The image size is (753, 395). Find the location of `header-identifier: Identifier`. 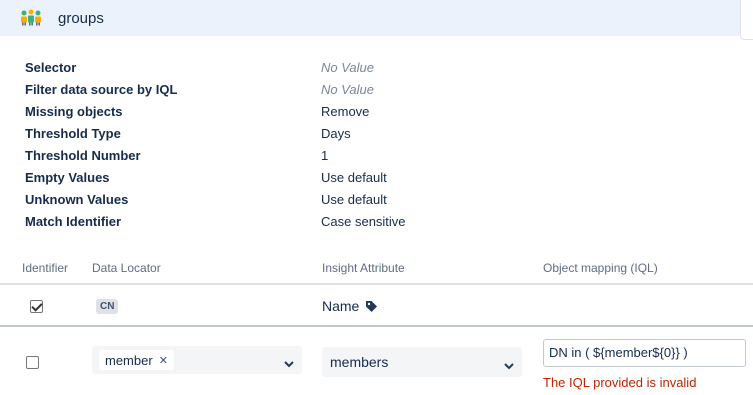

header-identifier: Identifier is located at coordinates (45, 268).